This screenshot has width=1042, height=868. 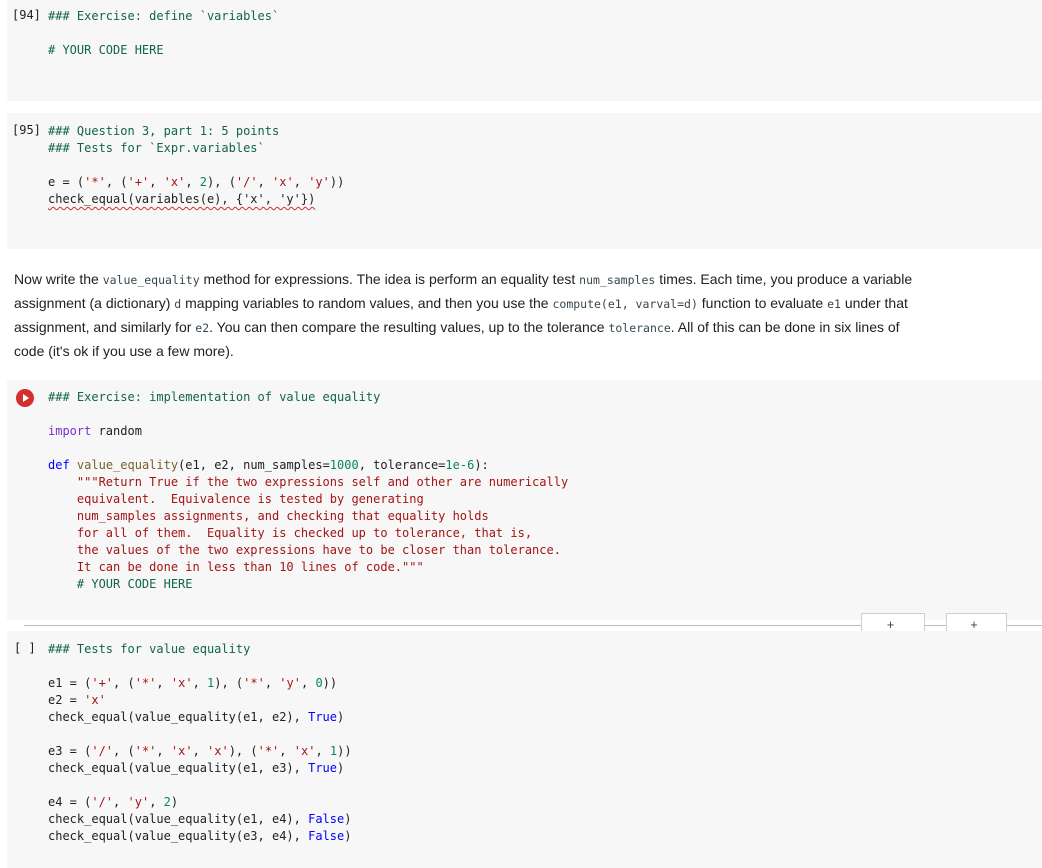 What do you see at coordinates (182, 199) in the screenshot?
I see `error-squiggle-line: check_equal(variables(e), {'x', 'y'})` at bounding box center [182, 199].